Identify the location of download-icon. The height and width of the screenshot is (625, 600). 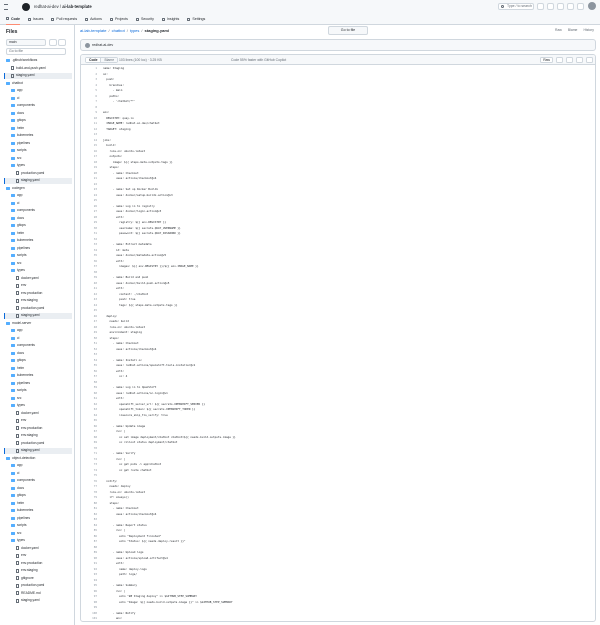
(569, 60).